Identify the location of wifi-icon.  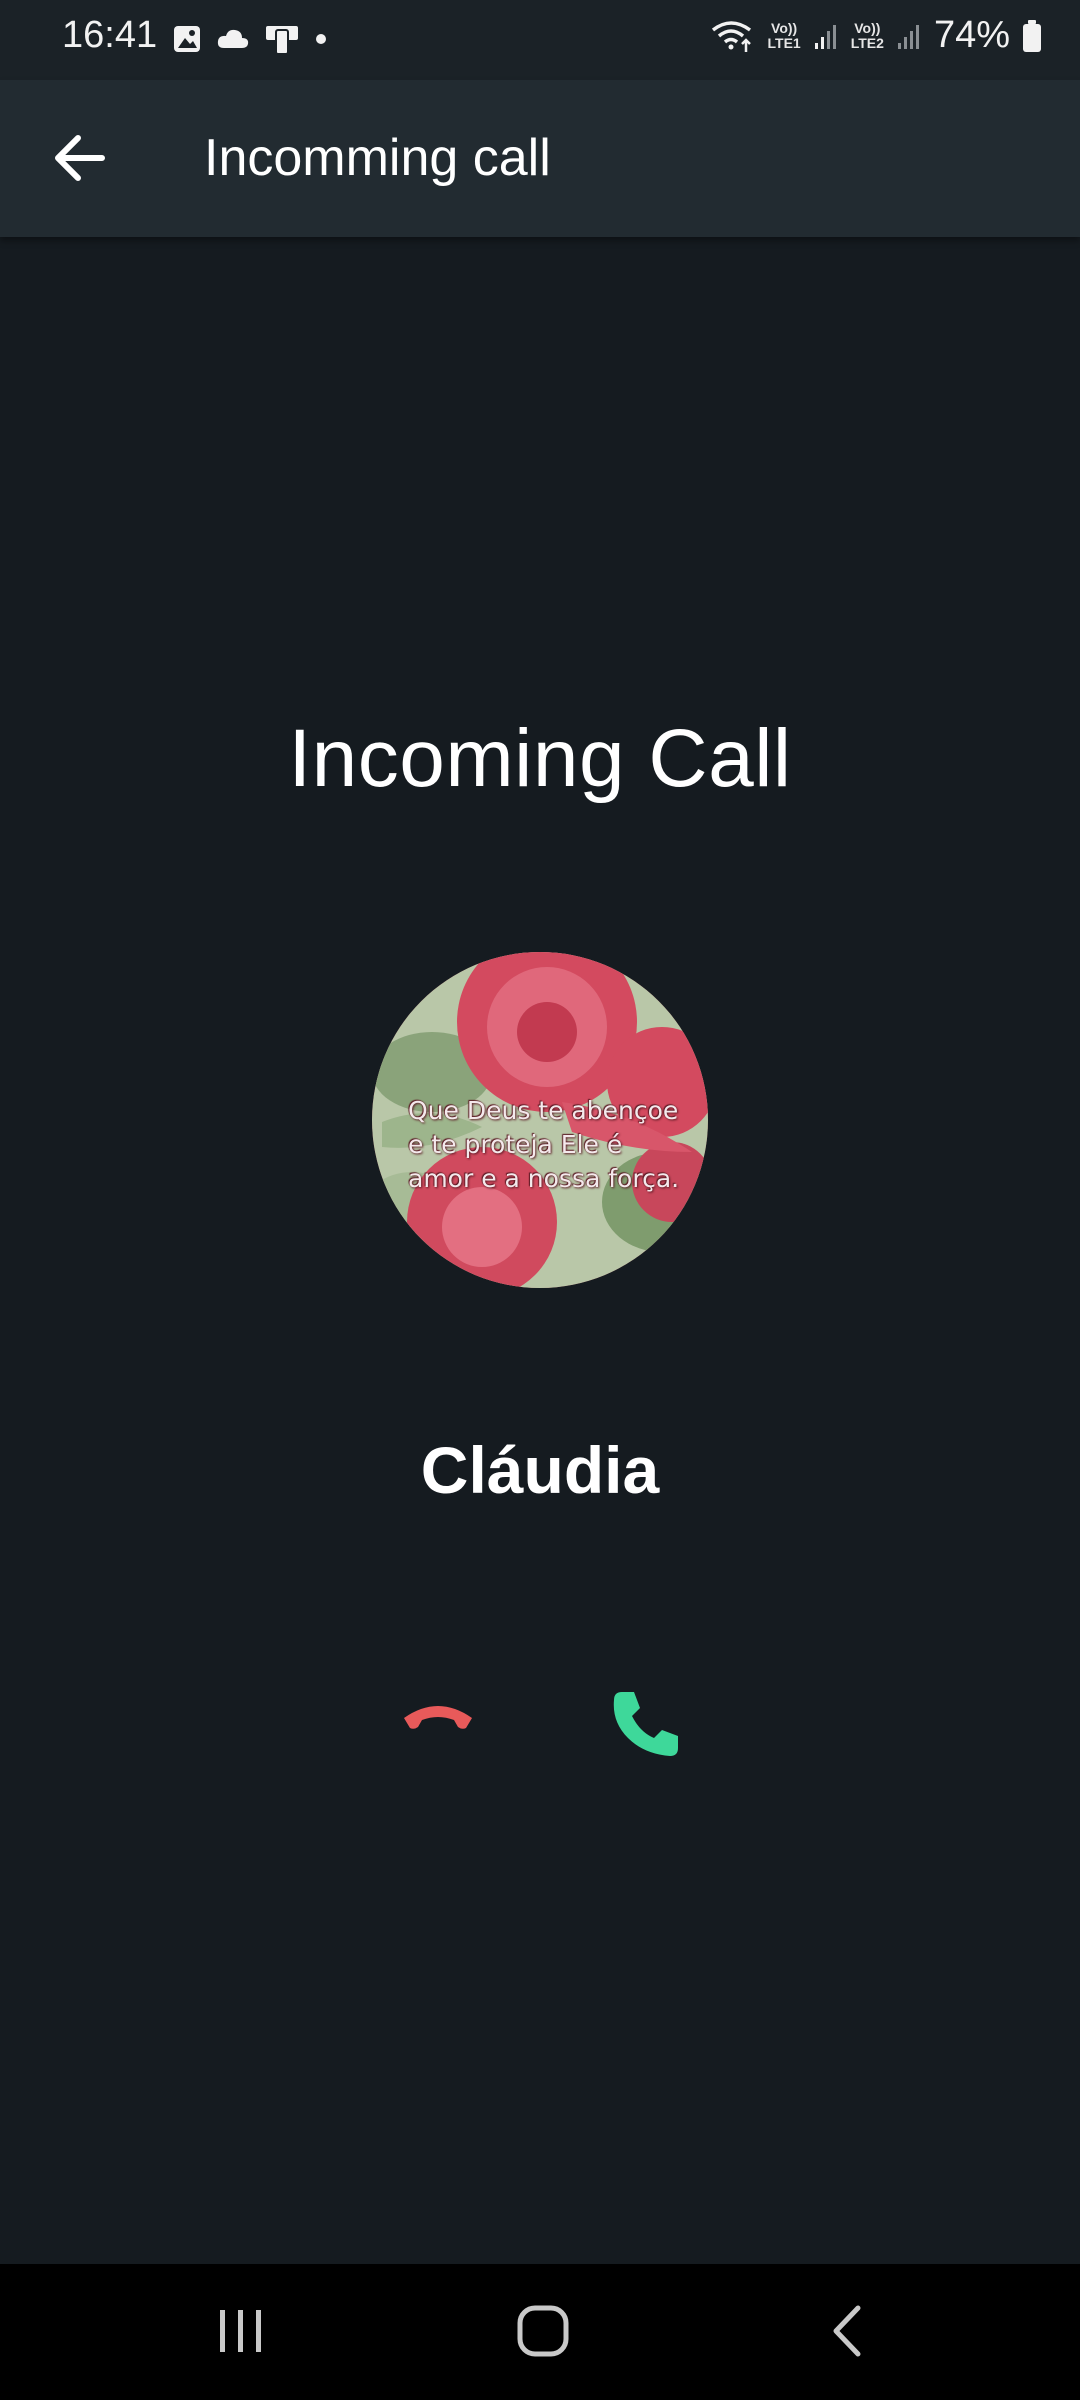
(731, 36).